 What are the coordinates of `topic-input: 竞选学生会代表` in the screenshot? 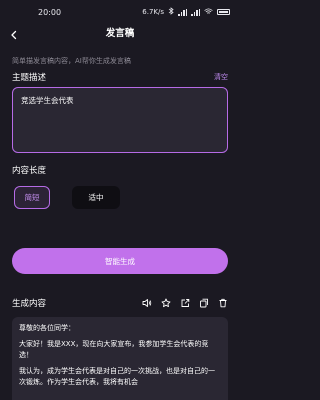 It's located at (120, 120).